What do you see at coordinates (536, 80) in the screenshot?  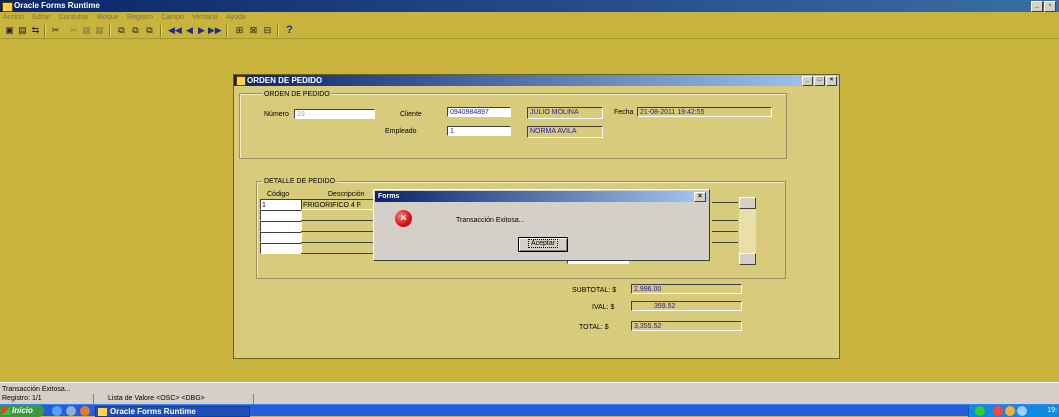 I see `form-window-title-bar: ORDEN DE PEDIDO _ □ ×` at bounding box center [536, 80].